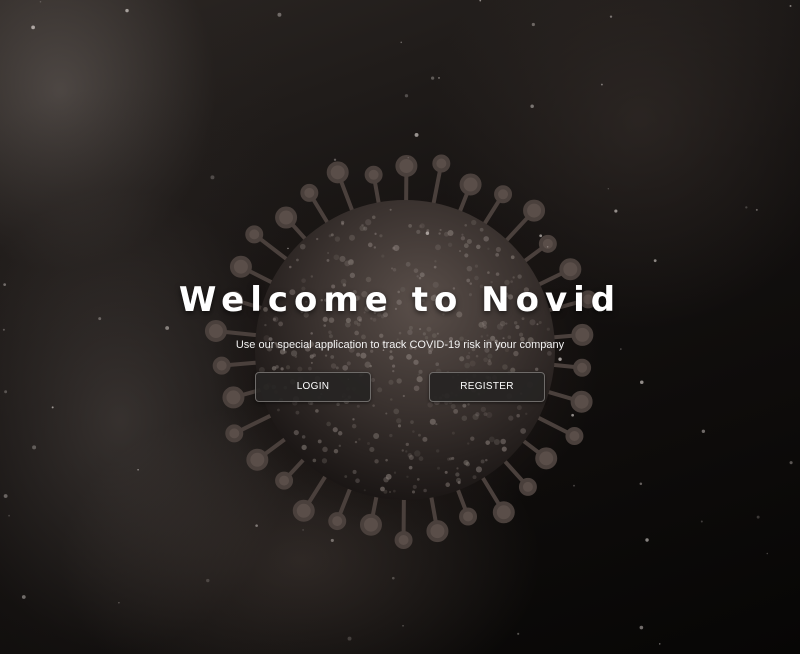 Image resolution: width=800 pixels, height=654 pixels. Describe the element at coordinates (313, 387) in the screenshot. I see `login-button: LOGIN` at that location.